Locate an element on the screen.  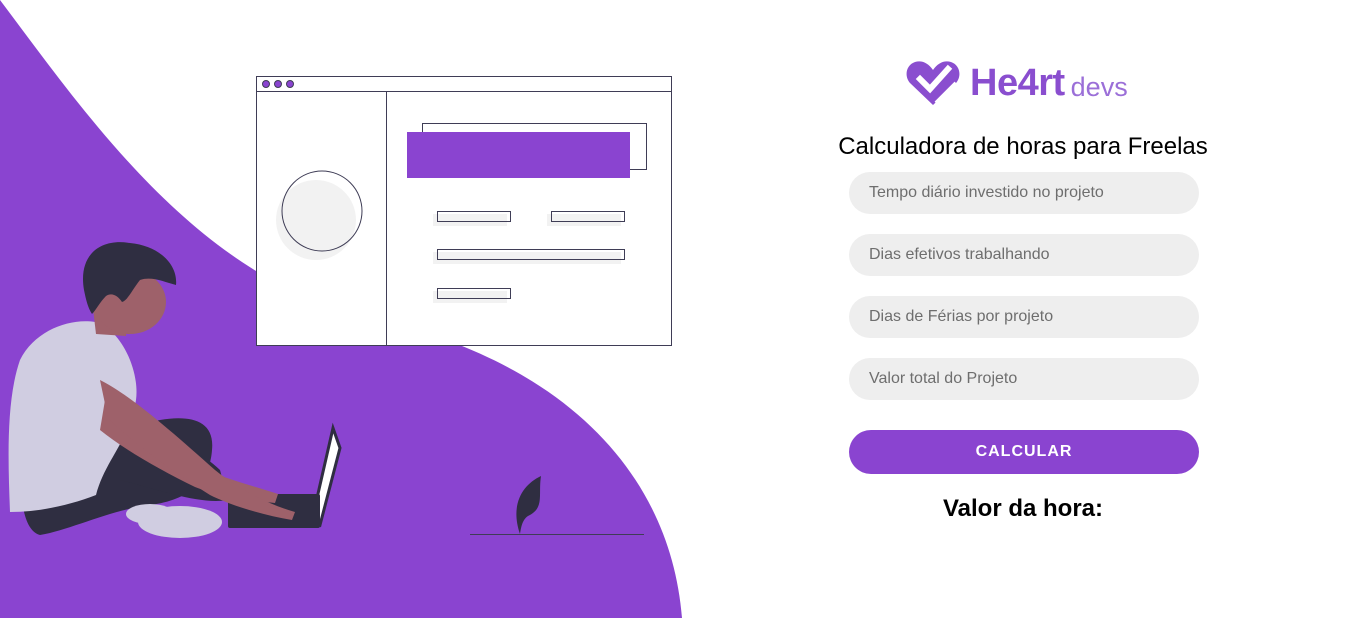
hourly-rate-result: Valor da hora: is located at coordinates (1023, 508).